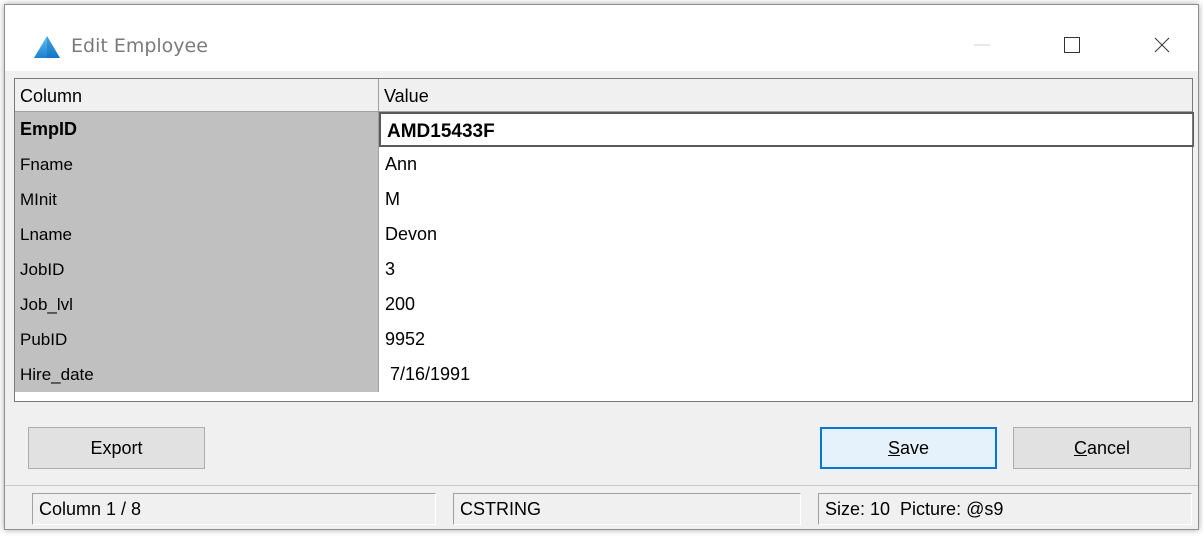  What do you see at coordinates (116, 448) in the screenshot?
I see `export-button: Export` at bounding box center [116, 448].